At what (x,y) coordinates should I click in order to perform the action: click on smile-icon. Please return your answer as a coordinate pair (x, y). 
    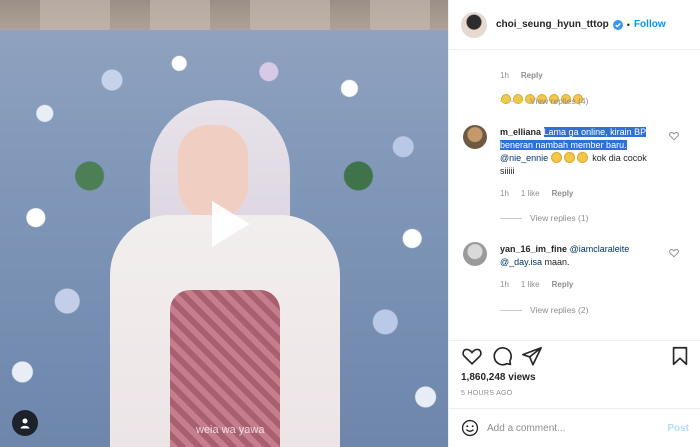
    Looking at the image, I should click on (470, 428).